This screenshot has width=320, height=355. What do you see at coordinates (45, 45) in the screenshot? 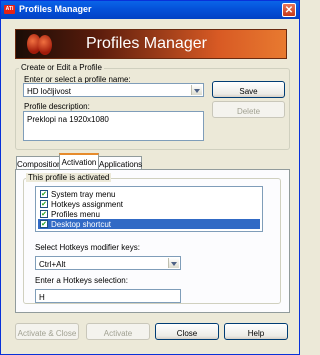
I see `banner-graphic-icon` at bounding box center [45, 45].